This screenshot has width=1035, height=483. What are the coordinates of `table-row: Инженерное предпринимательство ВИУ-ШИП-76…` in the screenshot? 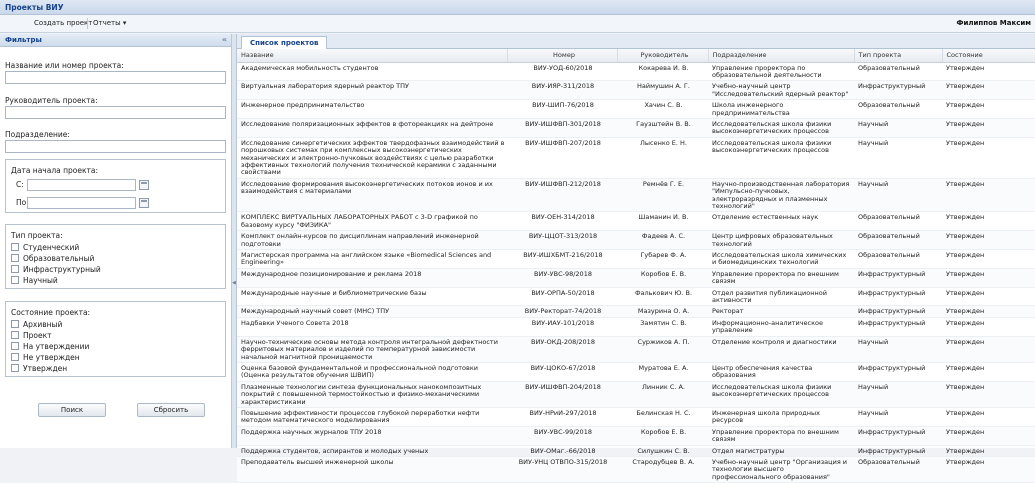 It's located at (636, 109).